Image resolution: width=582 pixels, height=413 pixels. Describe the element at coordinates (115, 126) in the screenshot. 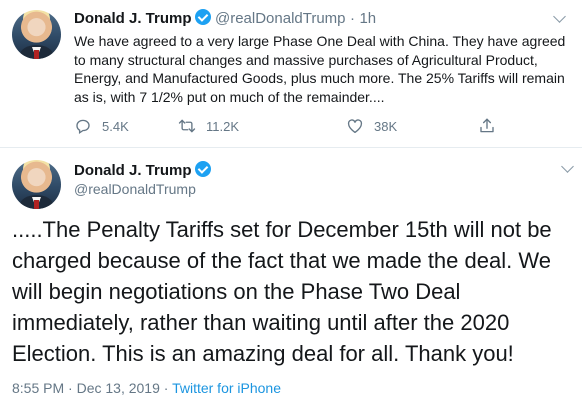

I see `reply-count: 5.4K` at that location.